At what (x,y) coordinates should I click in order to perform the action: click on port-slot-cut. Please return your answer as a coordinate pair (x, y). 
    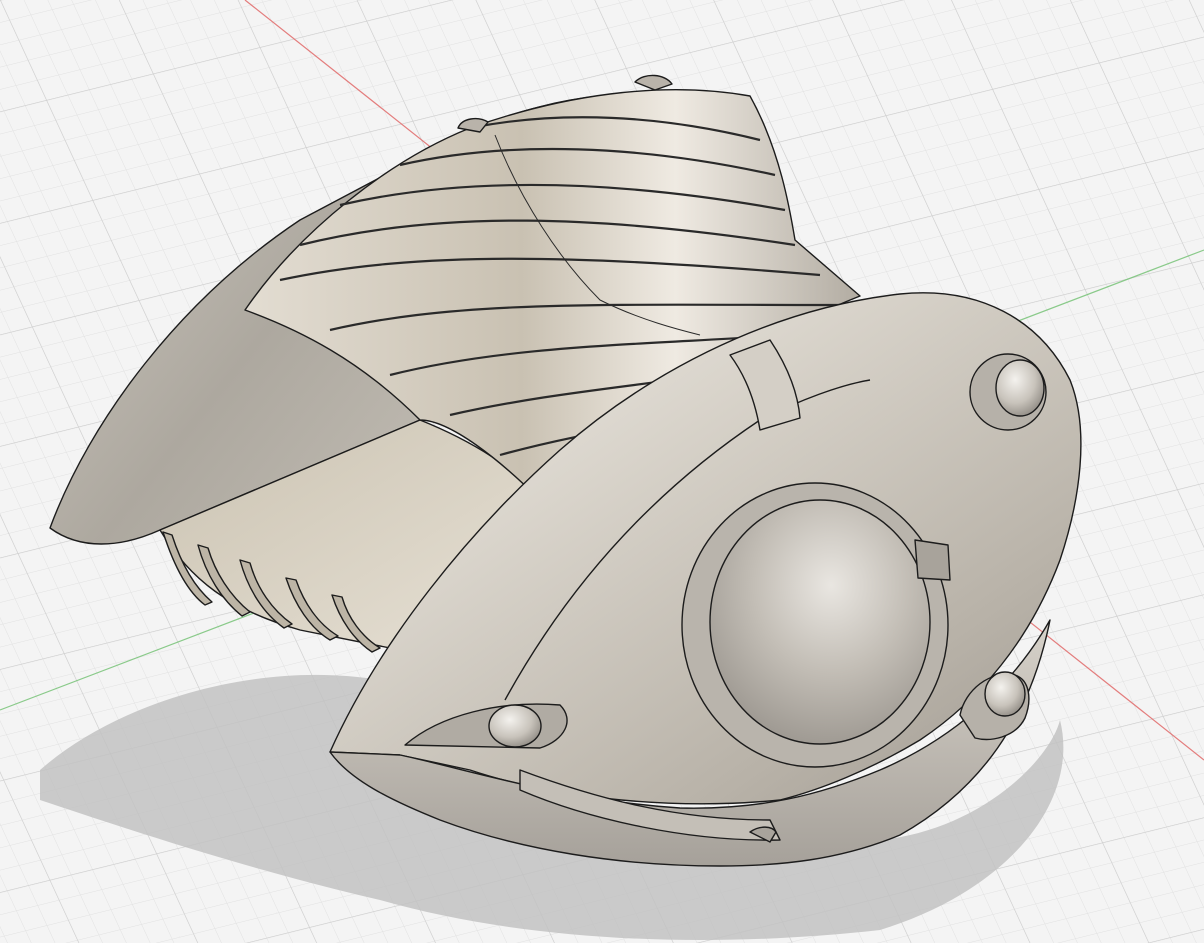
    Looking at the image, I should click on (932, 560).